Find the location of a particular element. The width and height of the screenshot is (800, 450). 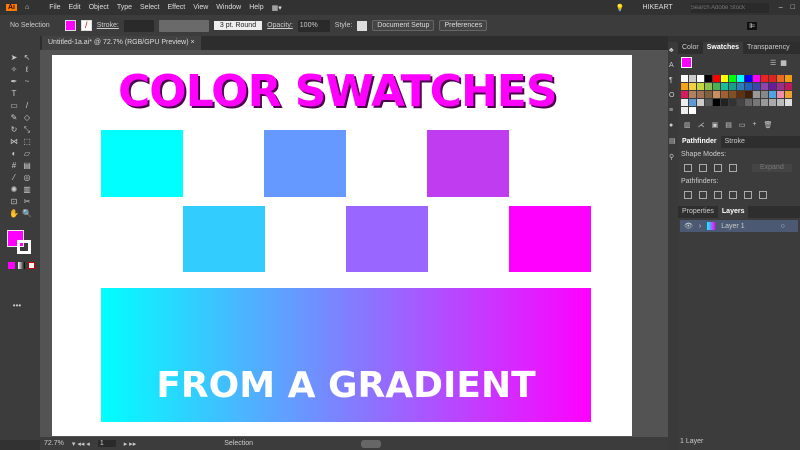

puppet-icon: ⚲ is located at coordinates (673, 157).